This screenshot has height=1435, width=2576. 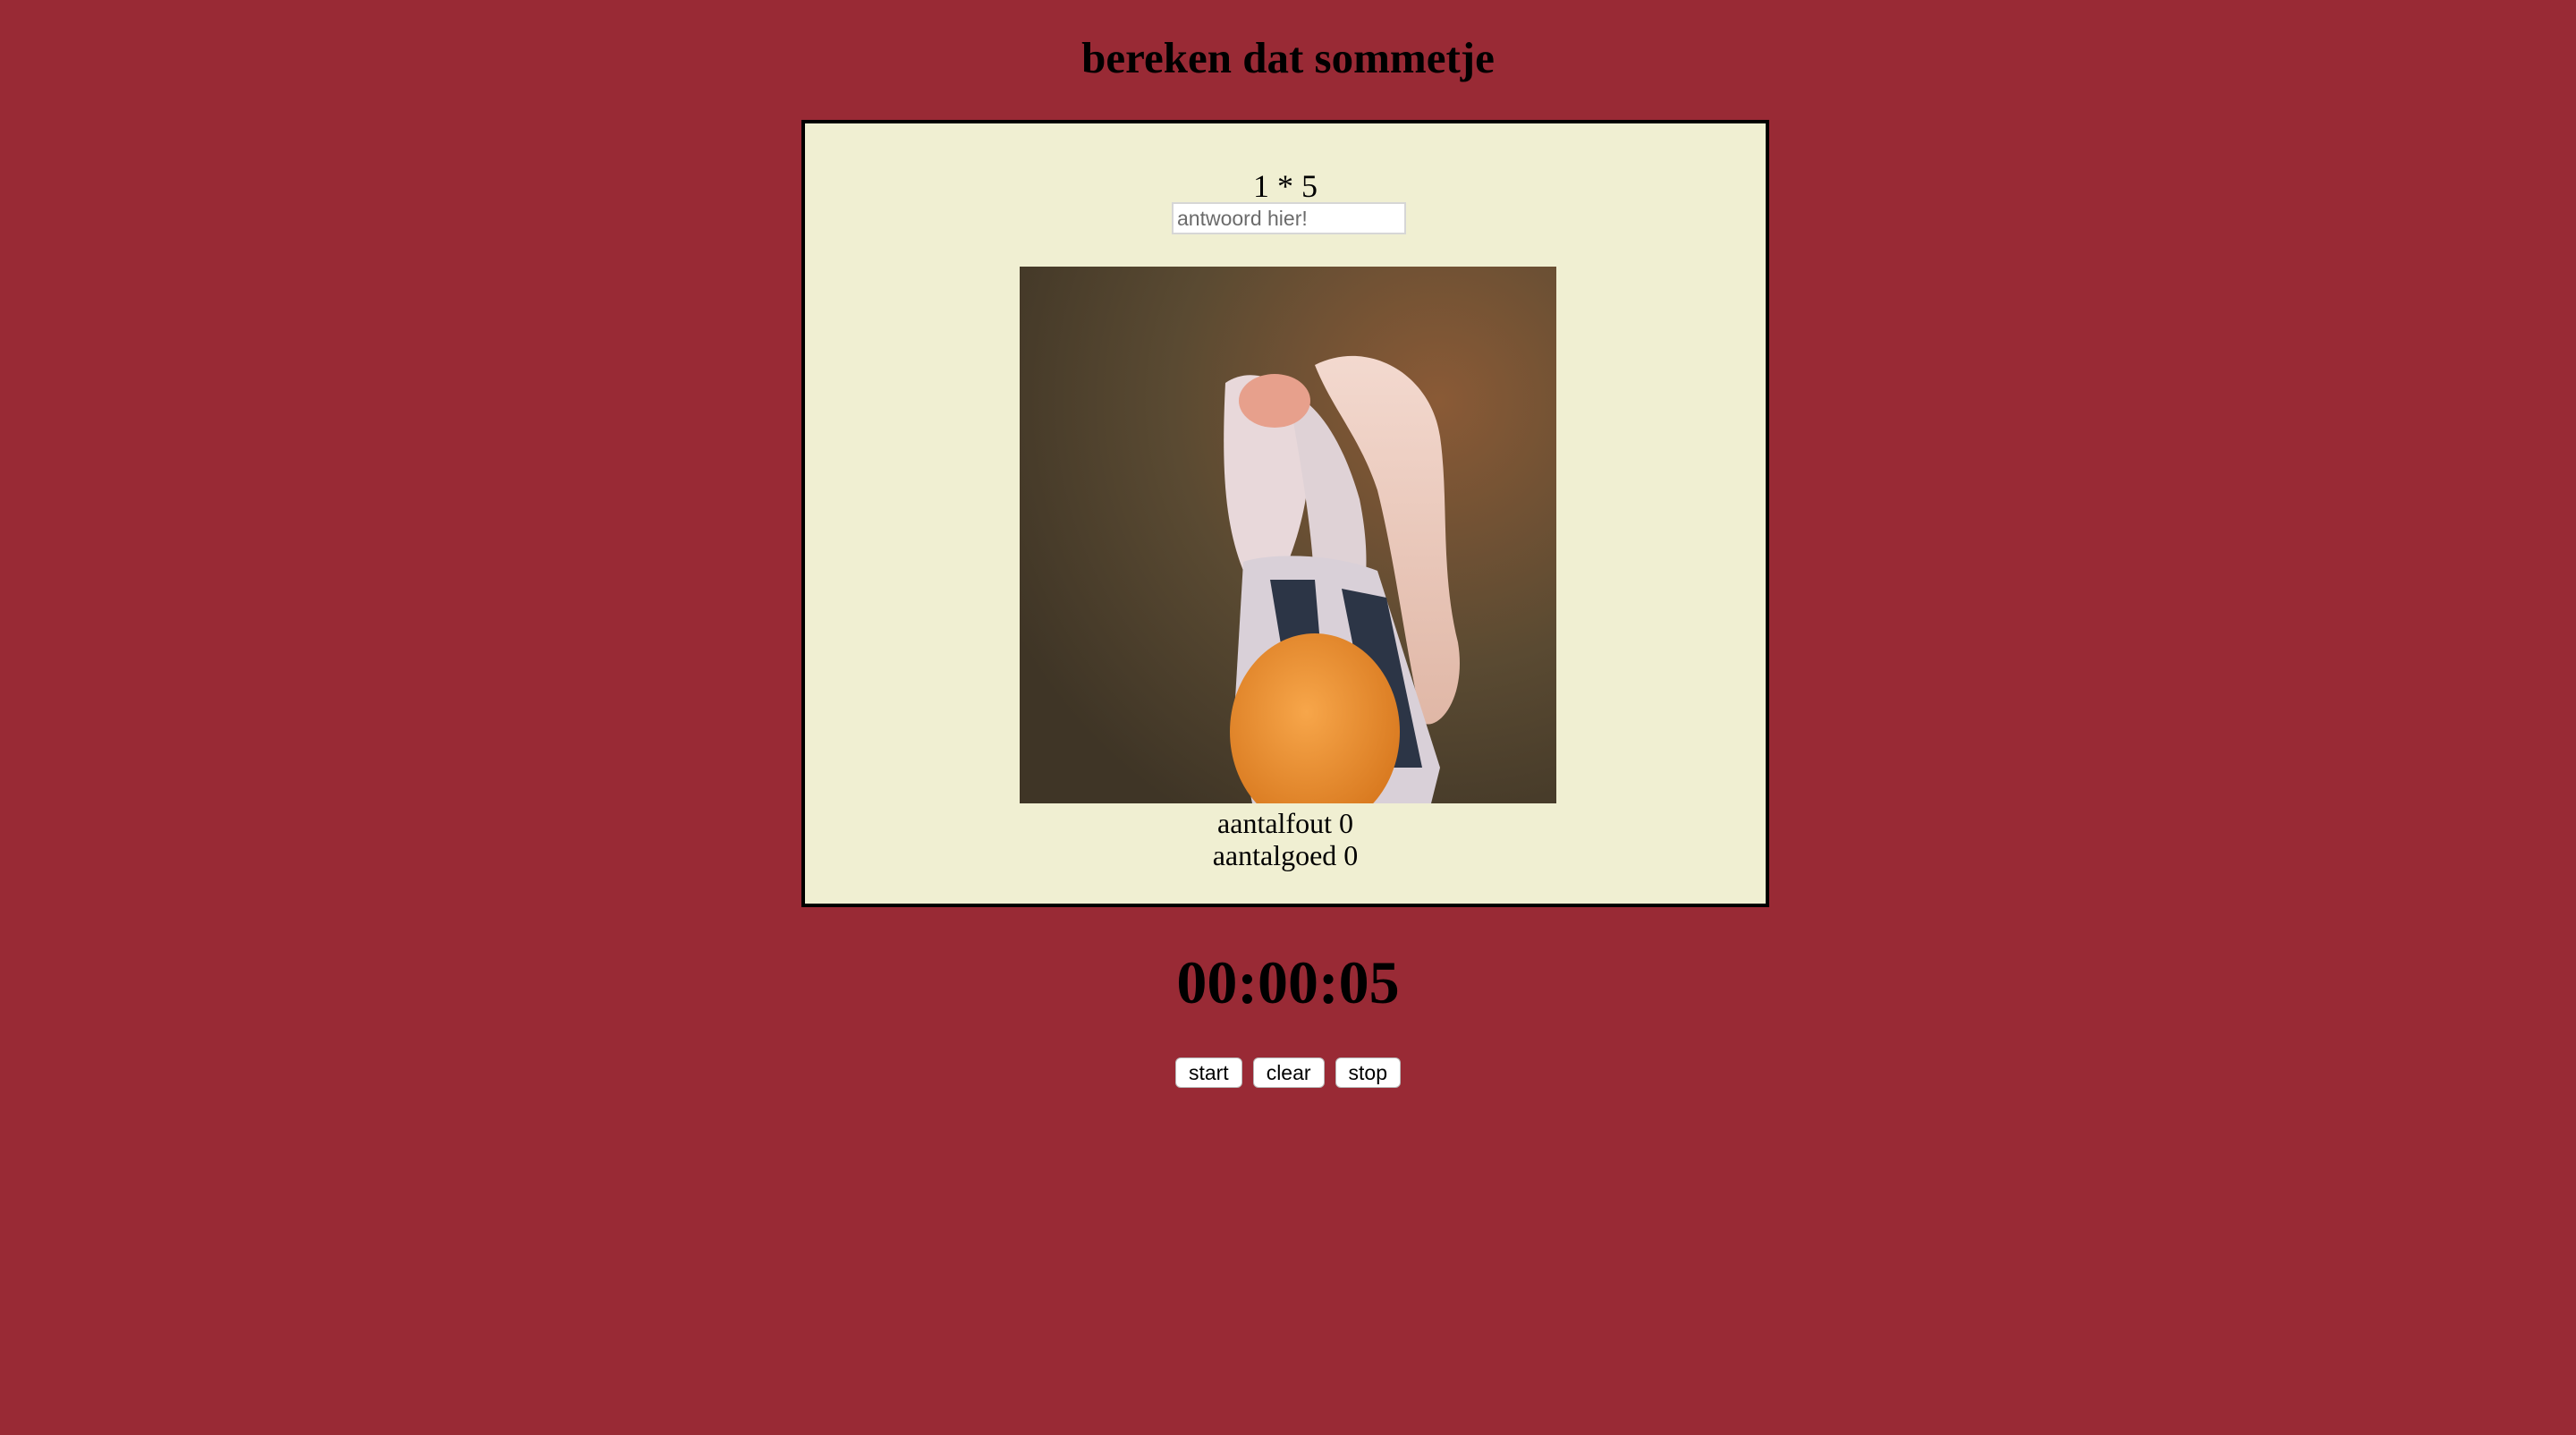 I want to click on timer-controls: start clear stop, so click(x=1288, y=1072).